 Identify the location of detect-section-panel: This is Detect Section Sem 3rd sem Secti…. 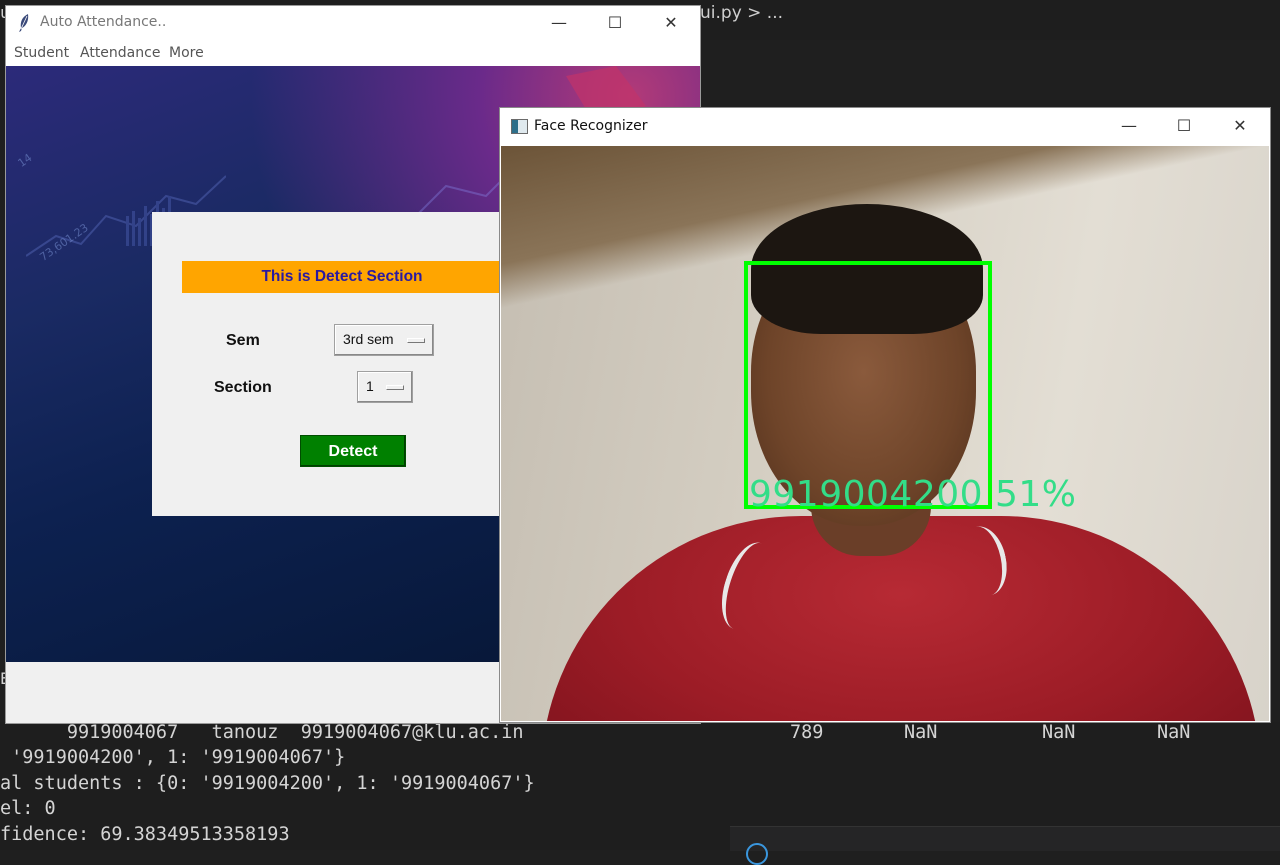
(332, 364).